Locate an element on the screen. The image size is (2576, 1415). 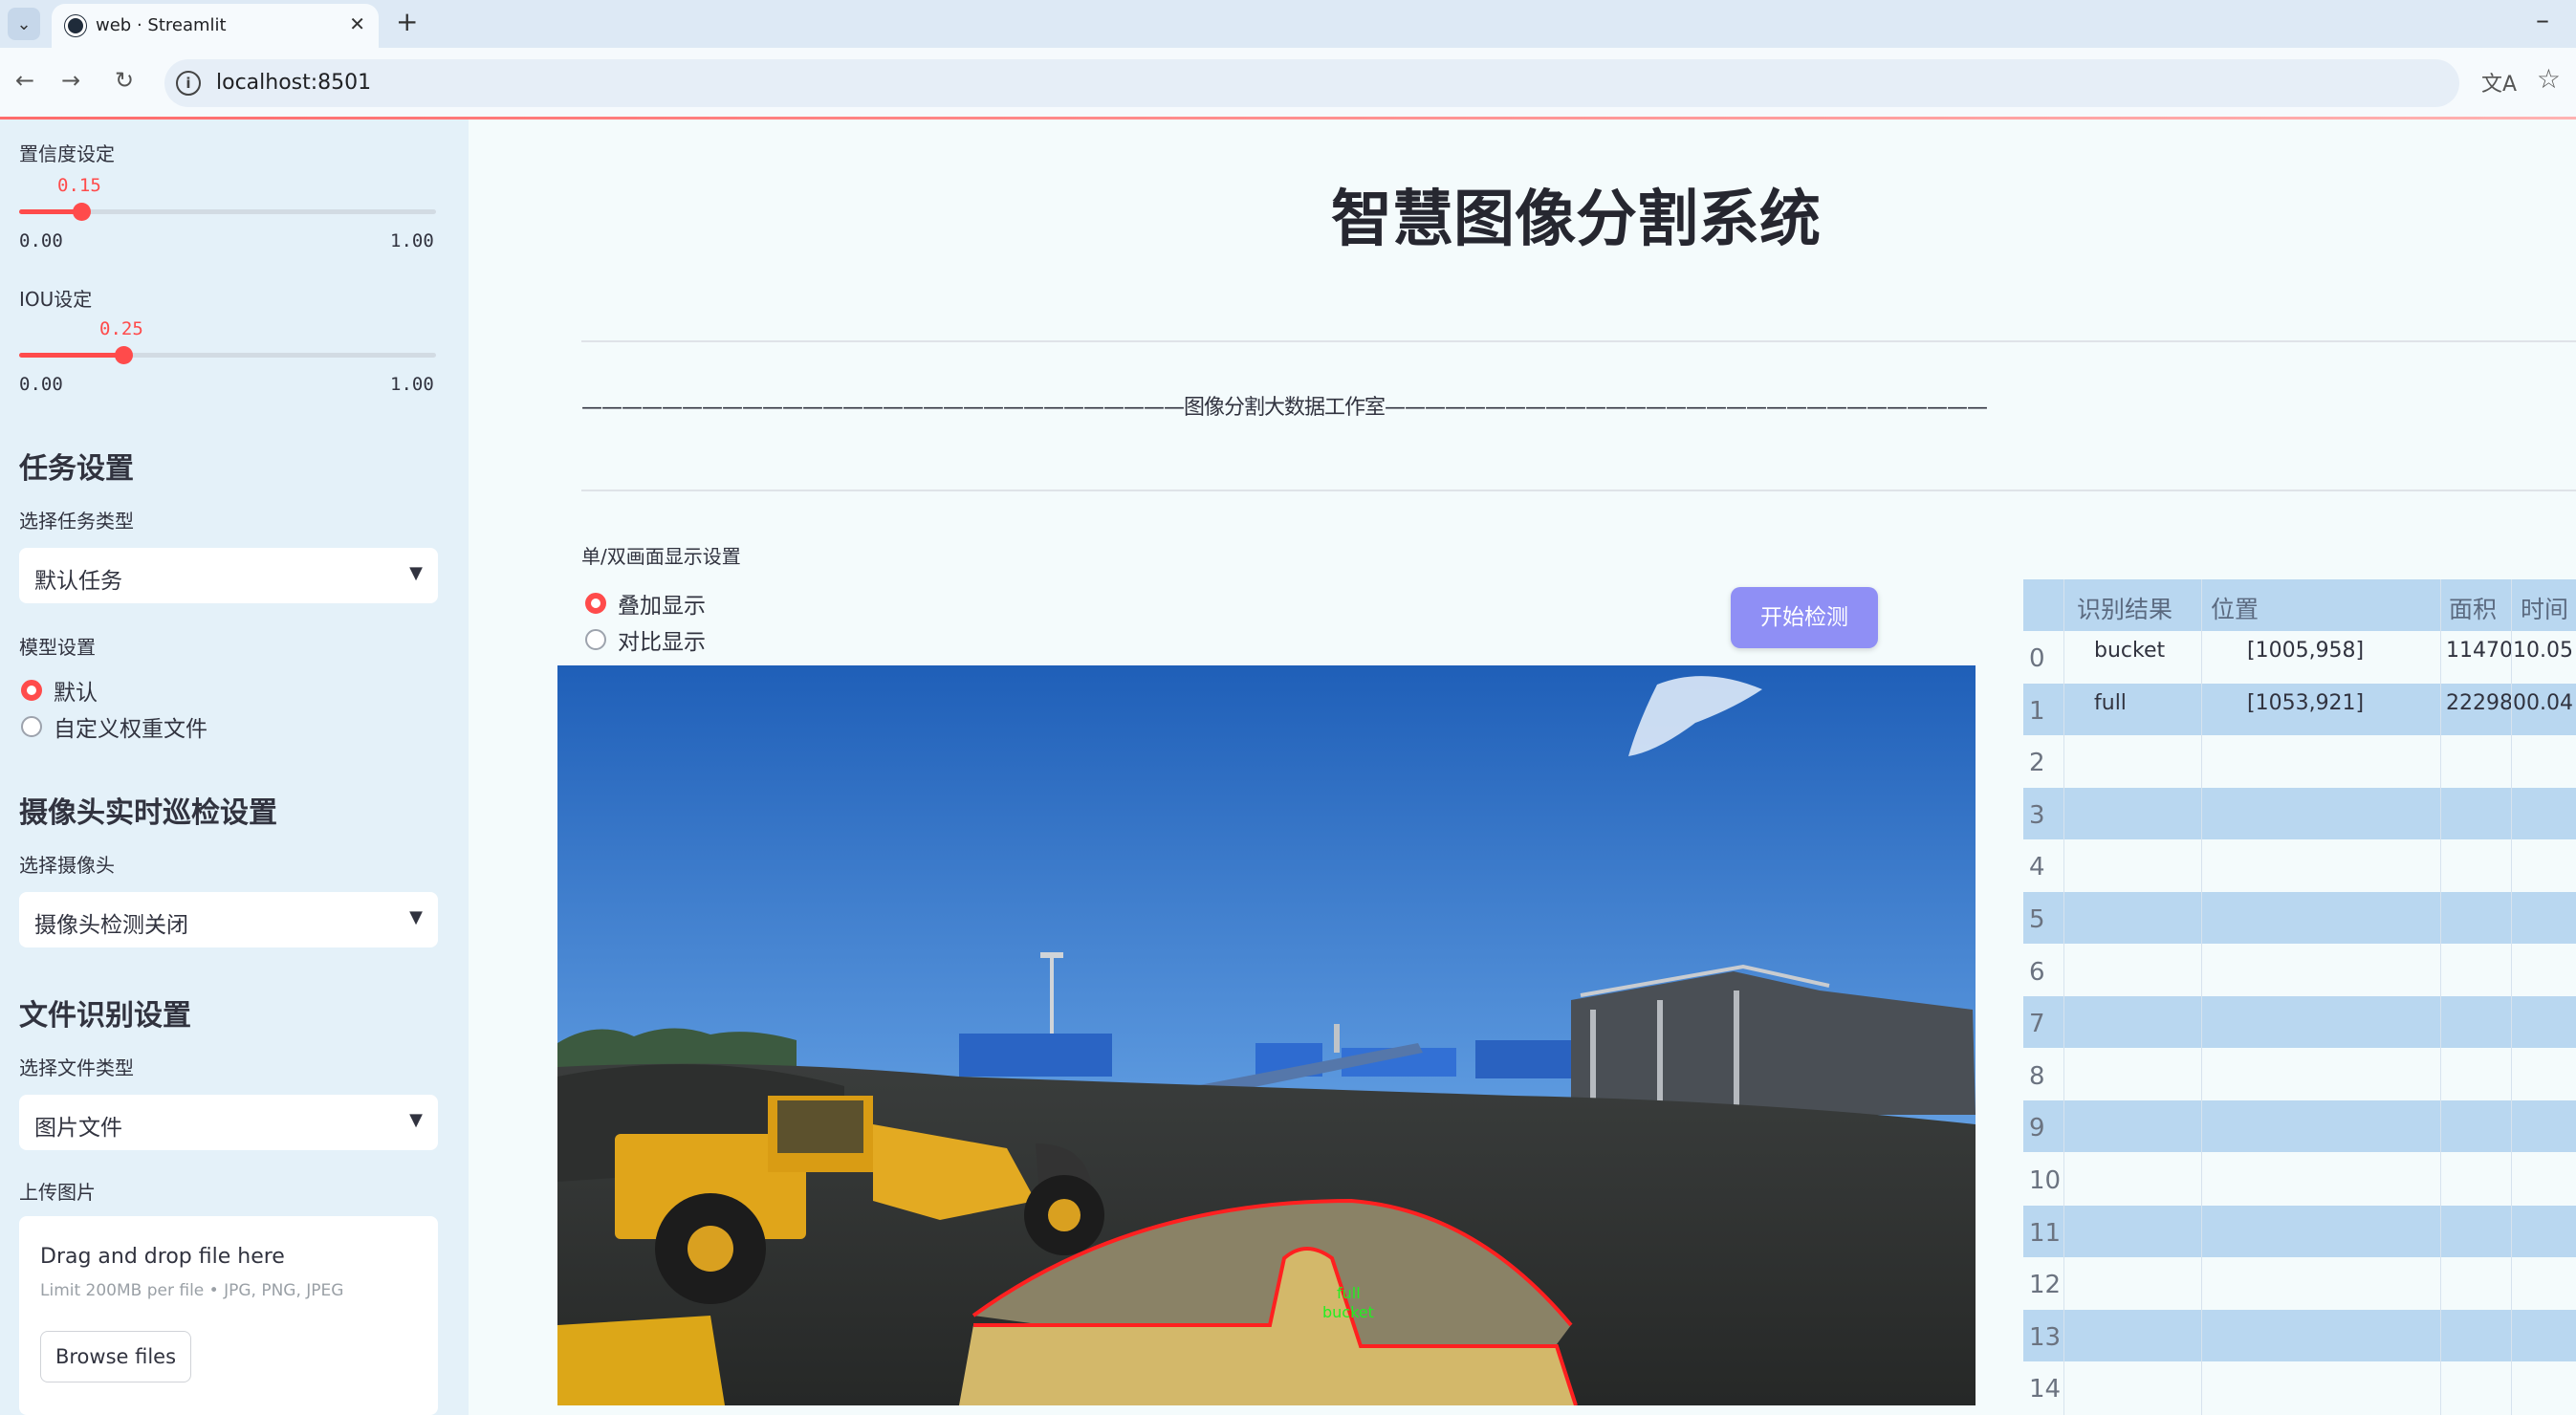
window-minimize-icon: – is located at coordinates (2542, 19).